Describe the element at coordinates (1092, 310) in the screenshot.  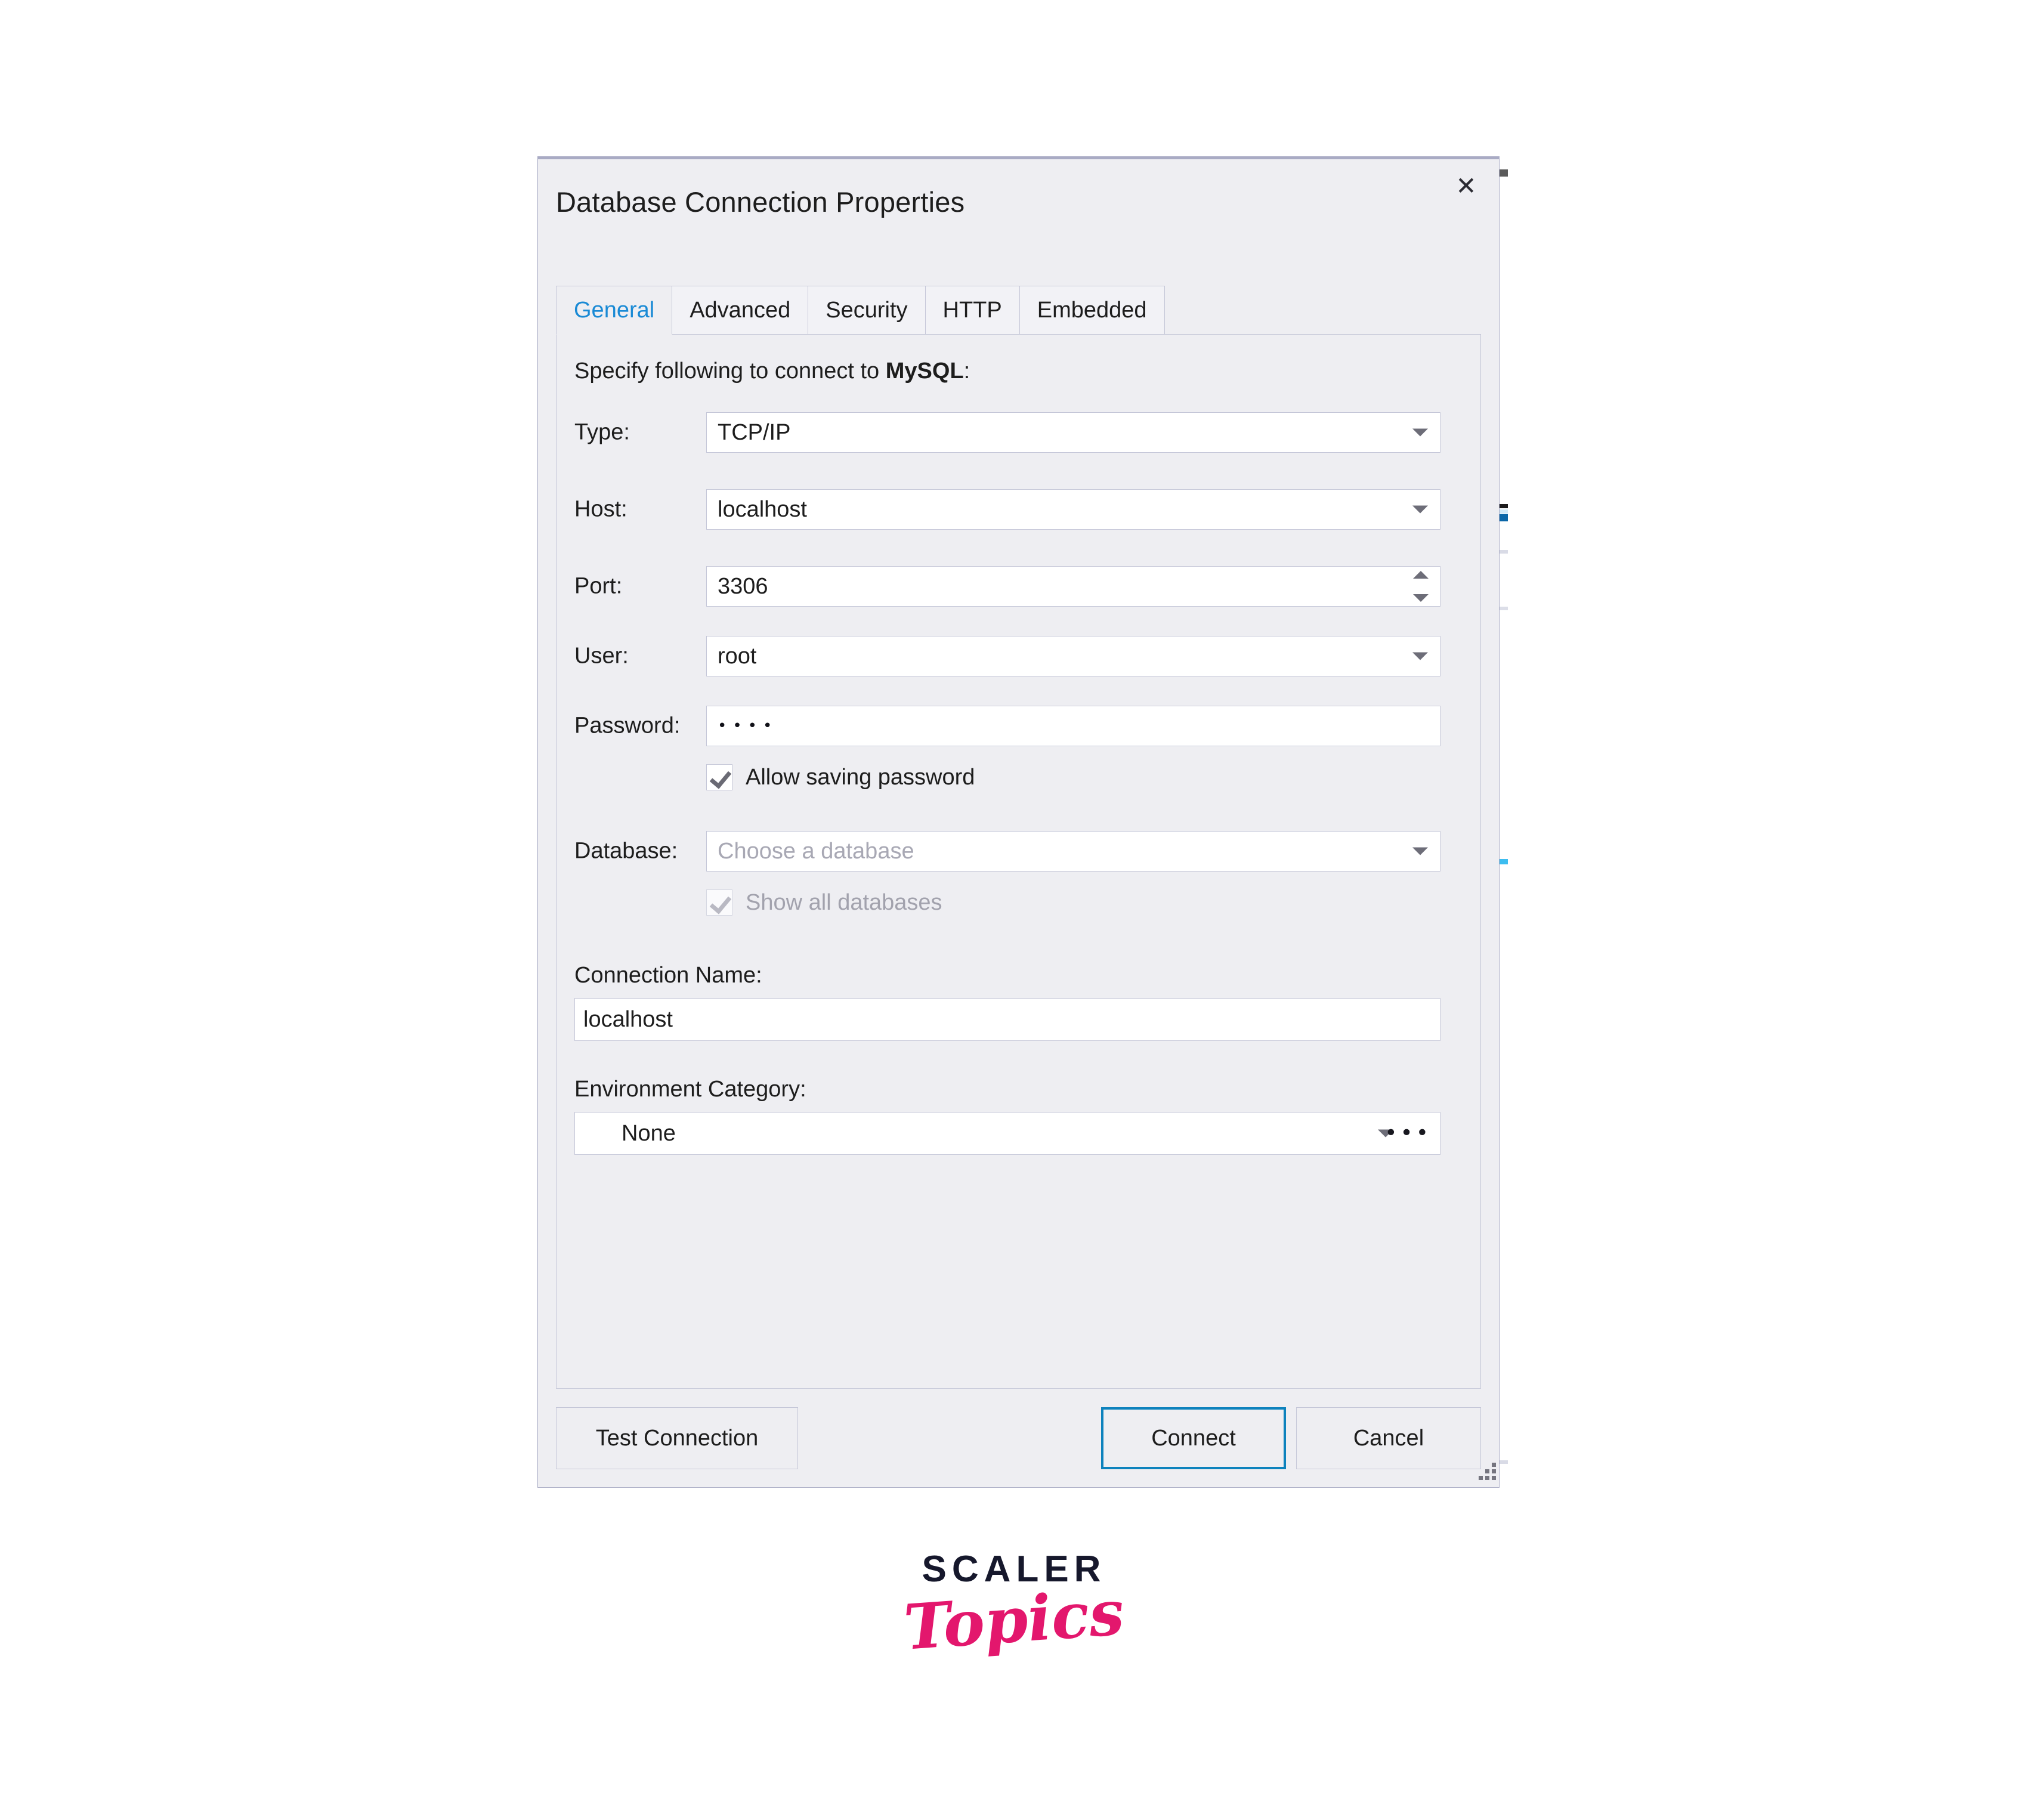
I see `tab-embedded: Embedded` at that location.